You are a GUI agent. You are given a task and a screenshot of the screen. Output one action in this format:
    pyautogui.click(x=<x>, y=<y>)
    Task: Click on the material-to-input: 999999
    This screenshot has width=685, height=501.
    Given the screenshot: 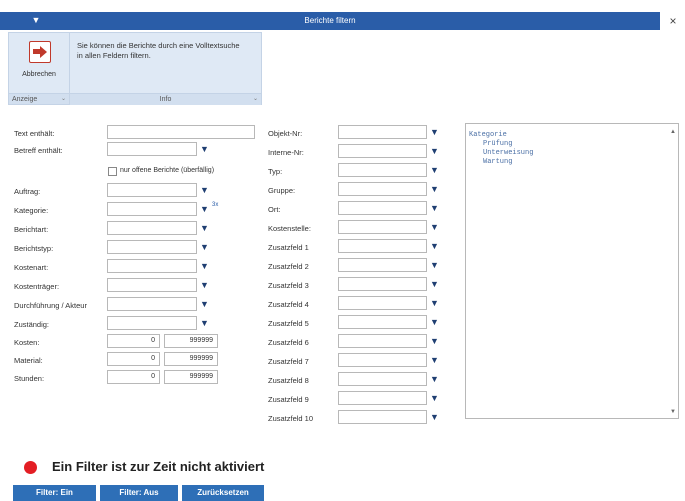 What is the action you would take?
    pyautogui.click(x=191, y=359)
    